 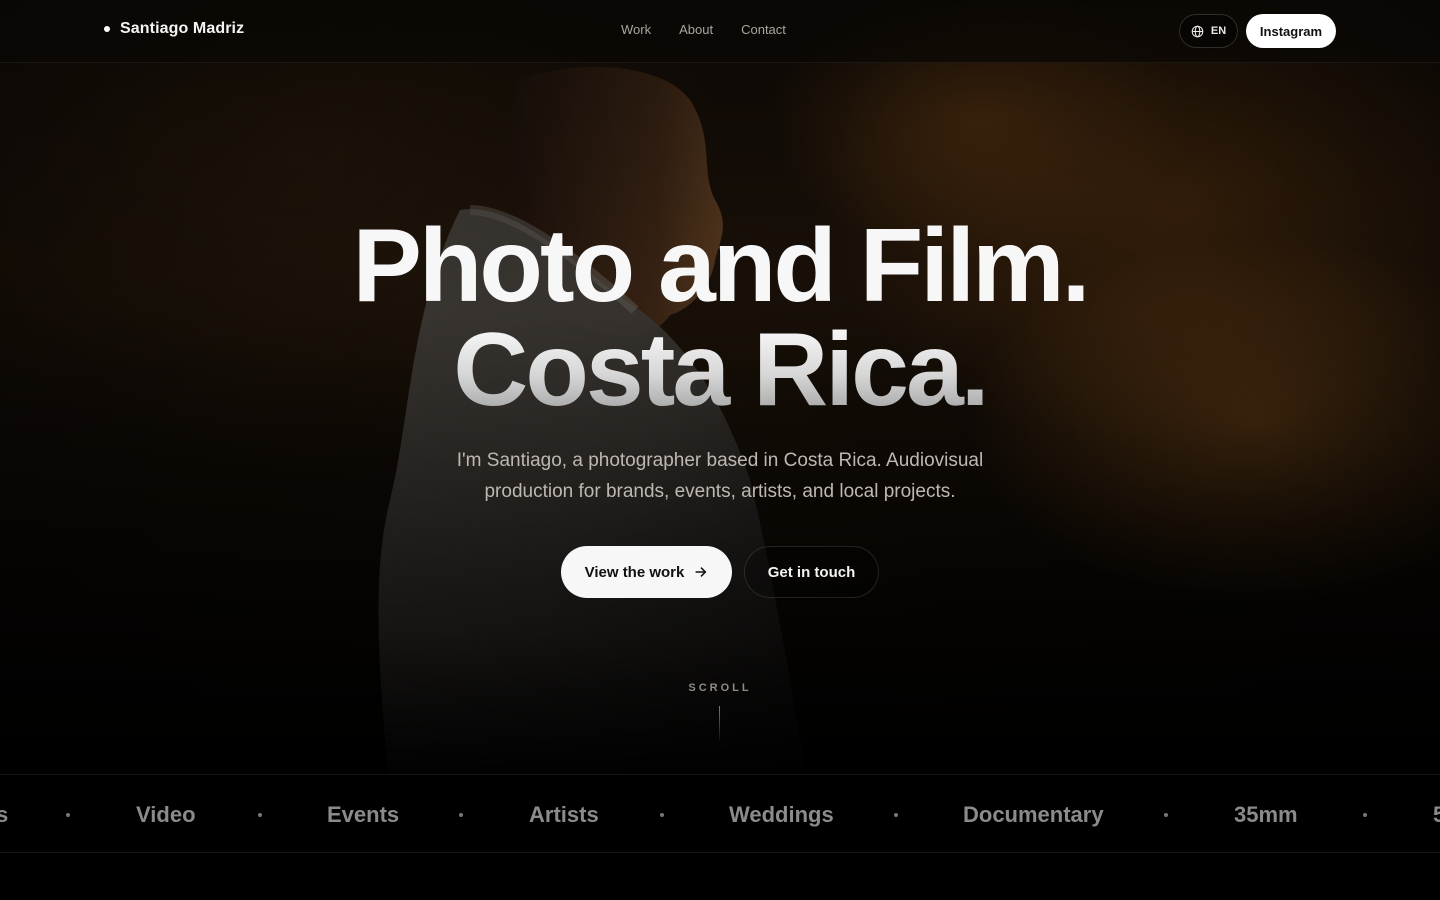 I want to click on brand-name: Santiago Madriz, so click(x=182, y=28).